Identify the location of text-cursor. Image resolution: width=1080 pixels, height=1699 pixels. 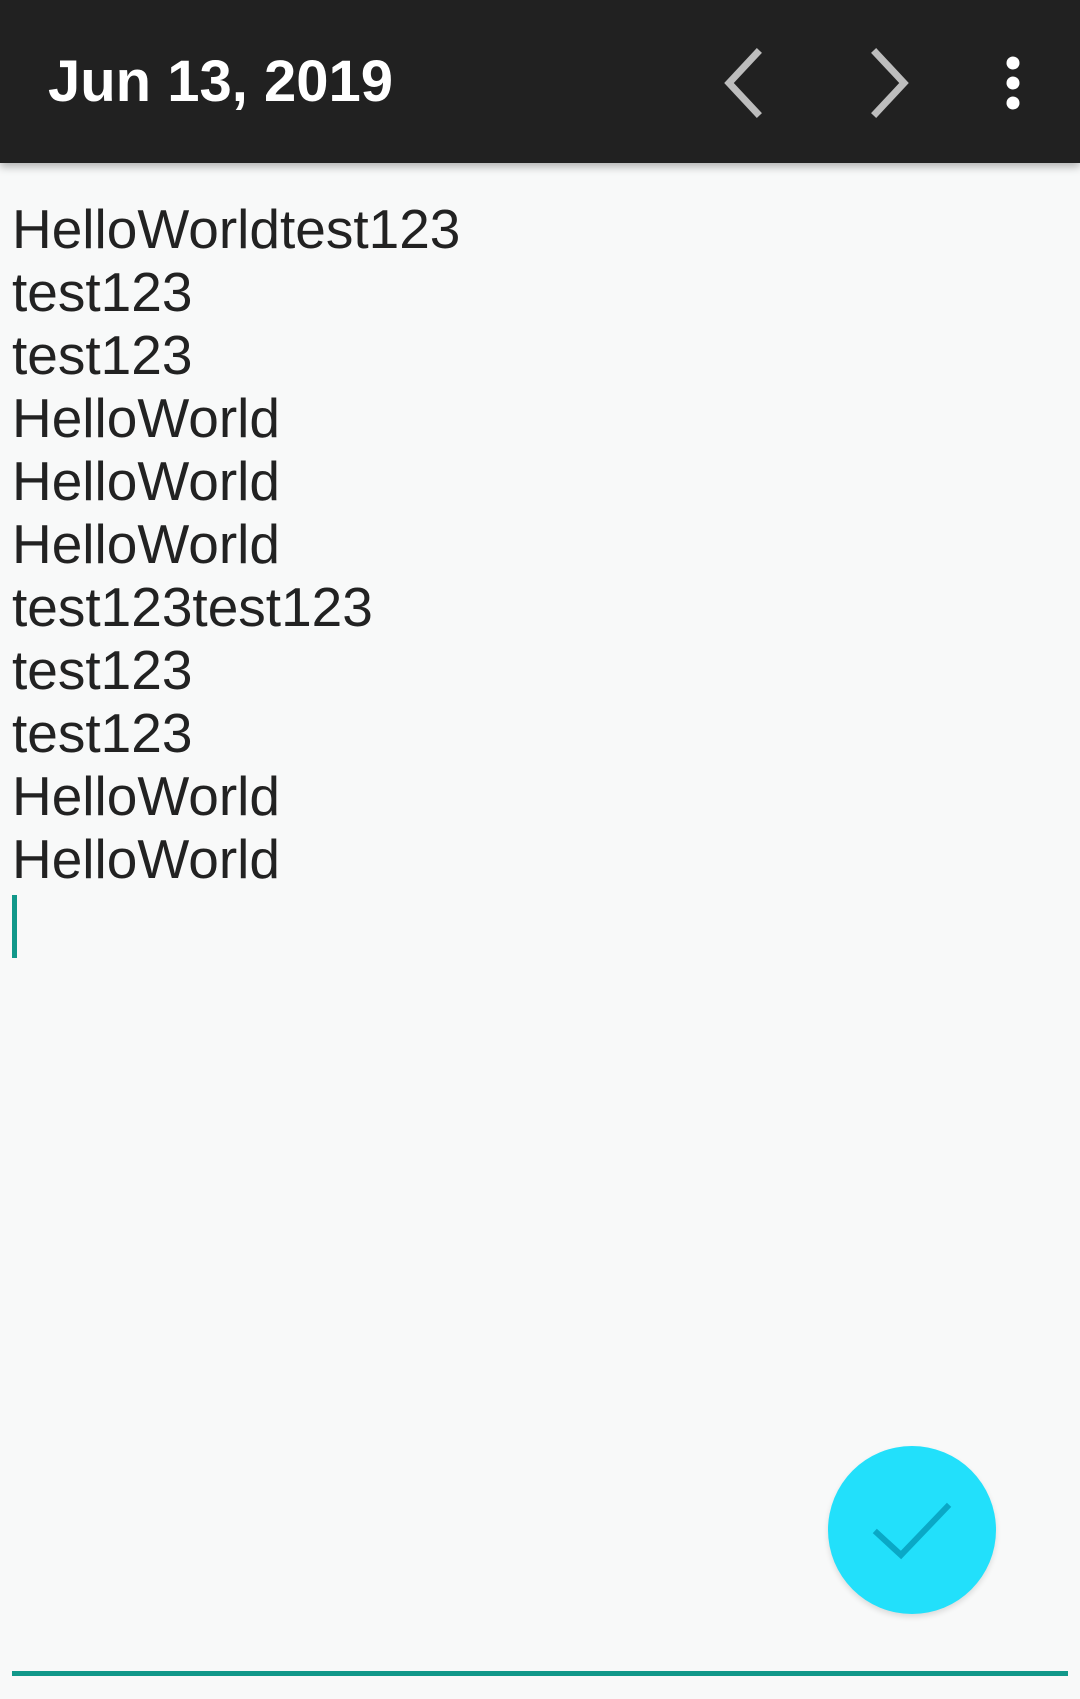
(14, 926).